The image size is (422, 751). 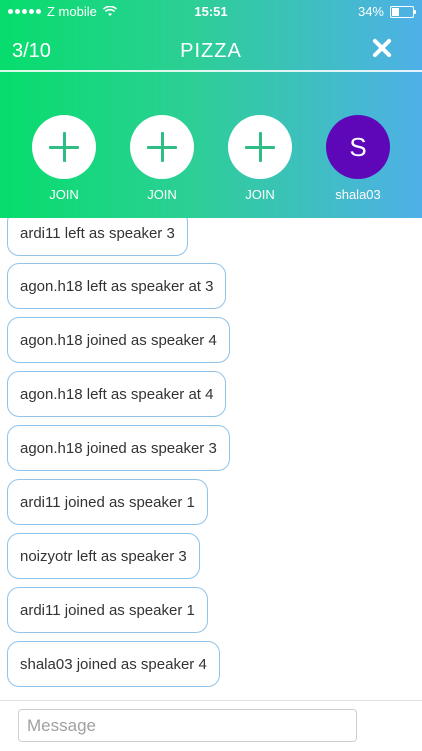 I want to click on speaker-slot-4: S shala03, so click(x=358, y=158).